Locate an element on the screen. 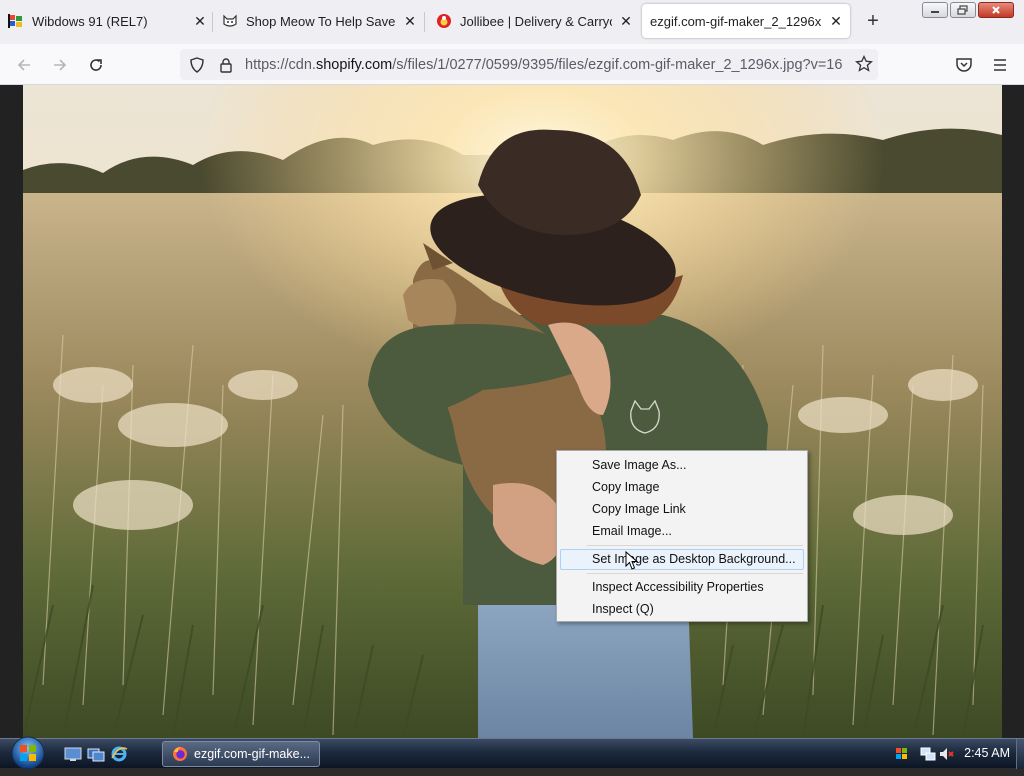 This screenshot has height=776, width=1024. forward-button is located at coordinates (60, 65).